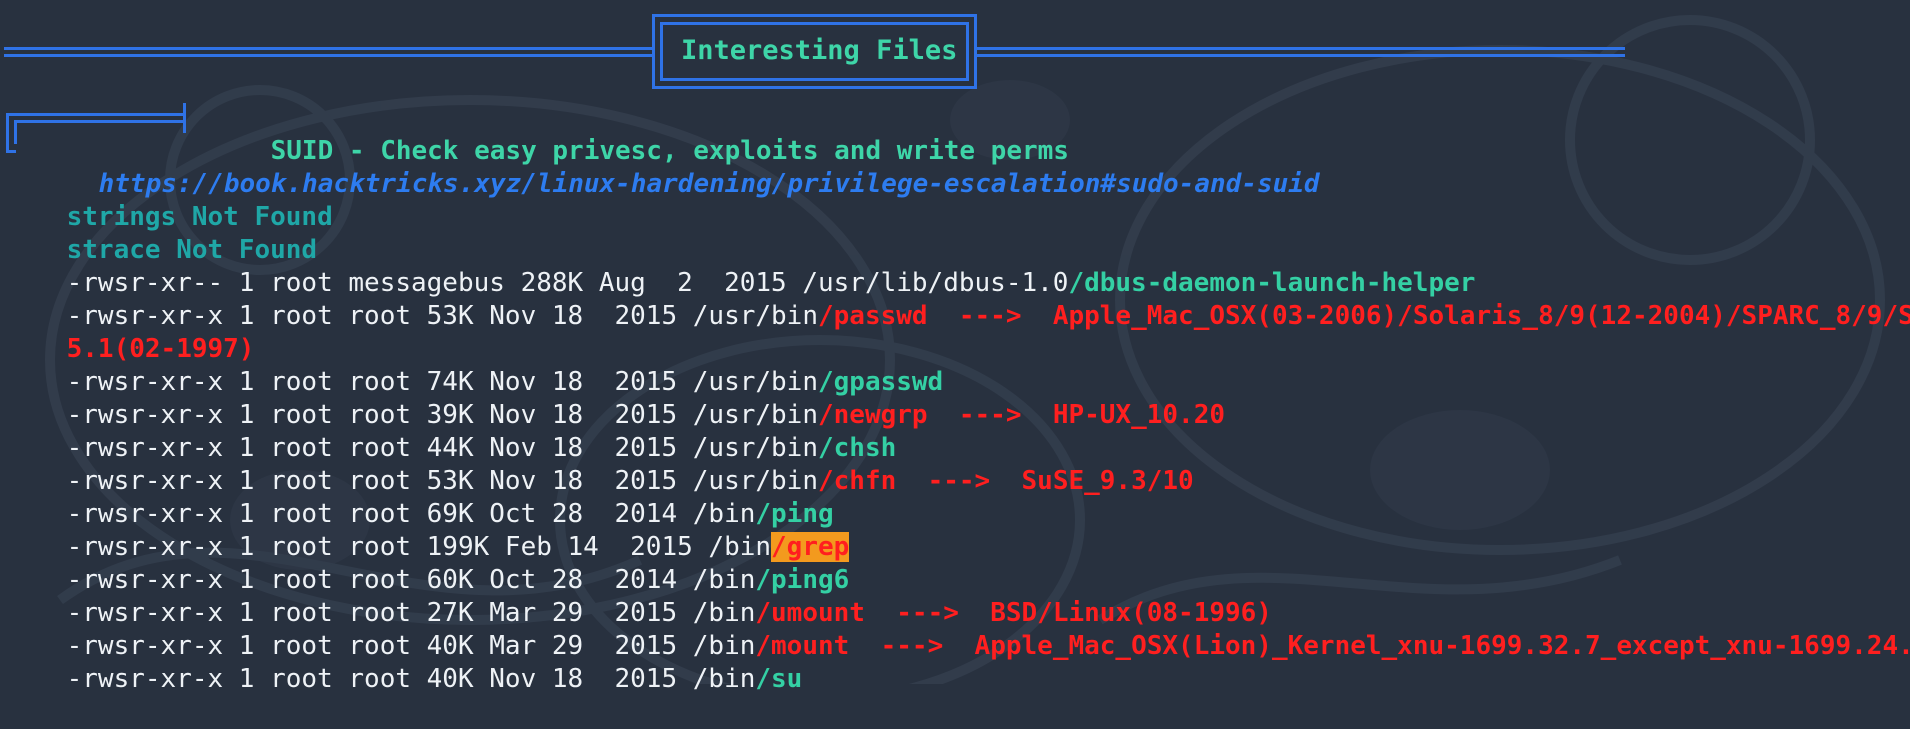 This screenshot has width=1910, height=729. I want to click on section-corner-top, so click(96, 114).